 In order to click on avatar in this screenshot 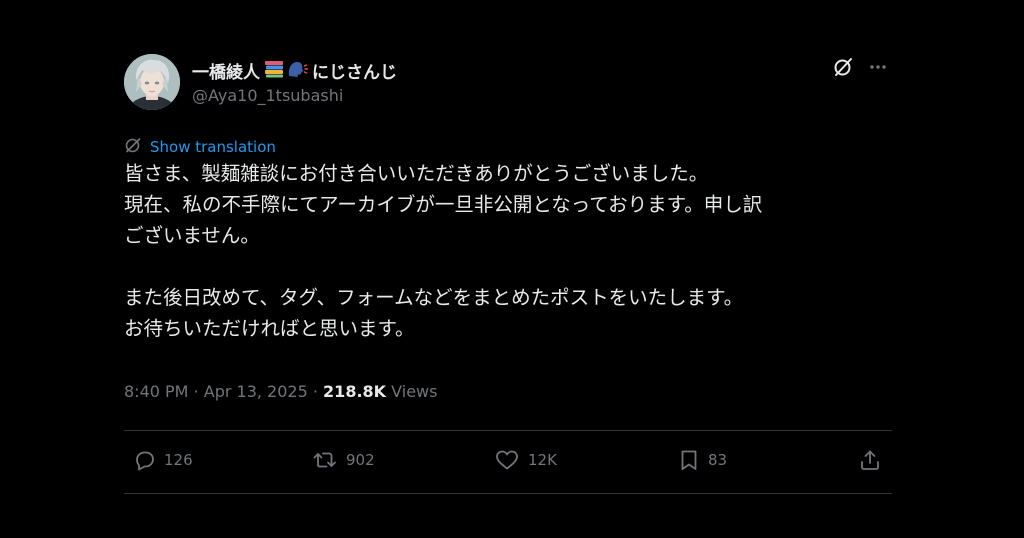, I will do `click(152, 82)`.